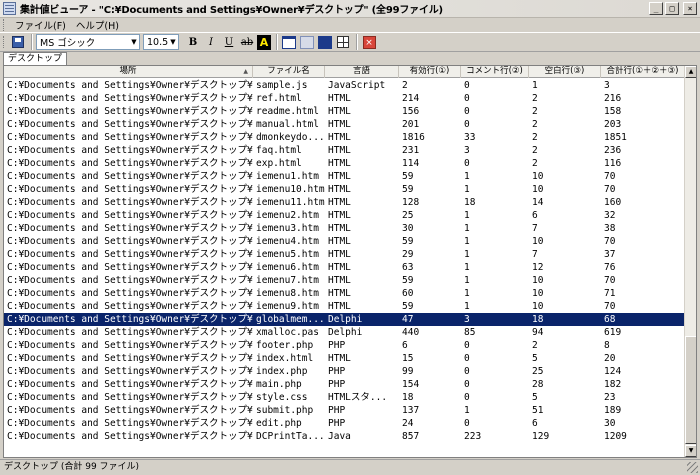 This screenshot has height=475, width=700. Describe the element at coordinates (247, 42) in the screenshot. I see `strikethrough-button: ab` at that location.